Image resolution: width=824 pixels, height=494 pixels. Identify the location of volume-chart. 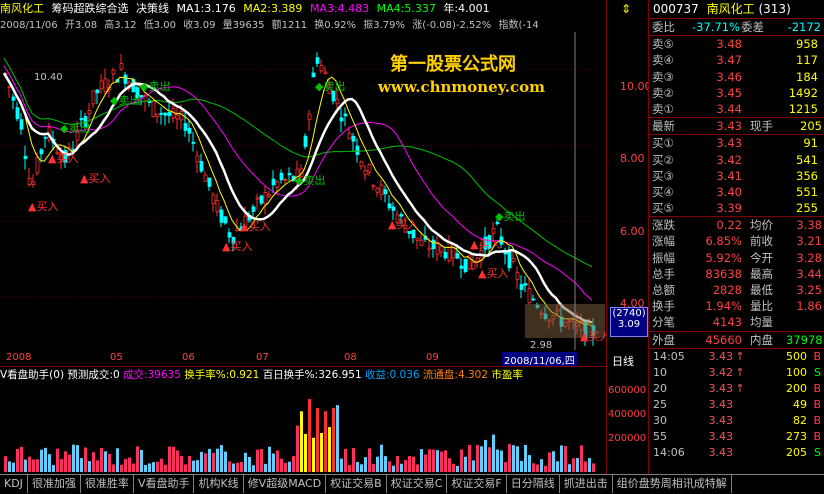
(303, 427).